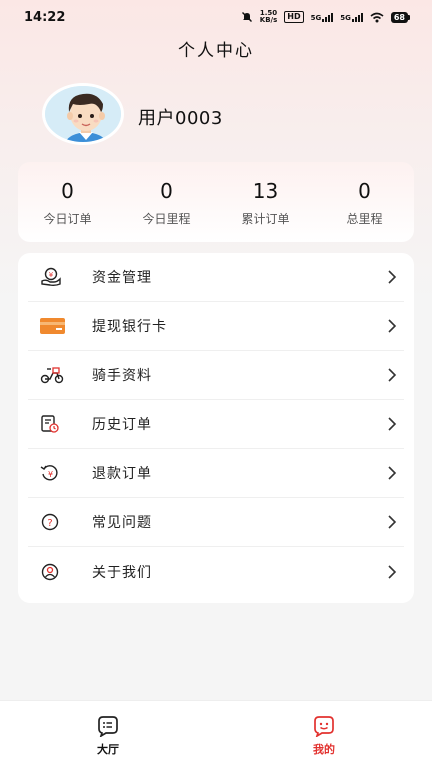  I want to click on menu-item-about-us: 关于我们, so click(216, 571).